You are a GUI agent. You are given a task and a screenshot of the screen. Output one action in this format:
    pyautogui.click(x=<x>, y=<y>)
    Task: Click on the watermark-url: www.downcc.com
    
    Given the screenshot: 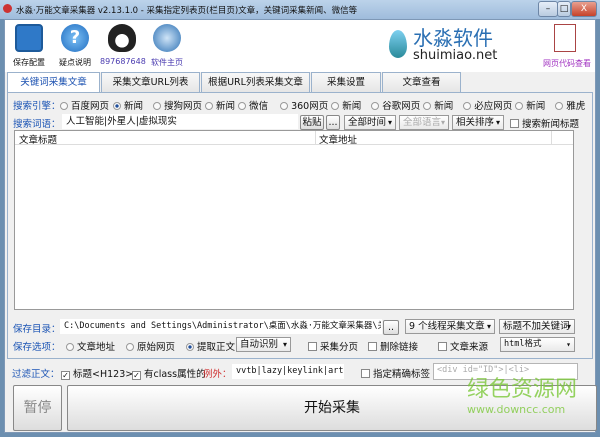 What is the action you would take?
    pyautogui.click(x=516, y=409)
    